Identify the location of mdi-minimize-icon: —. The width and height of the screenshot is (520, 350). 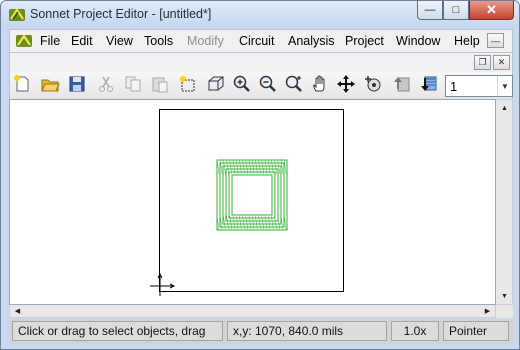
(495, 40).